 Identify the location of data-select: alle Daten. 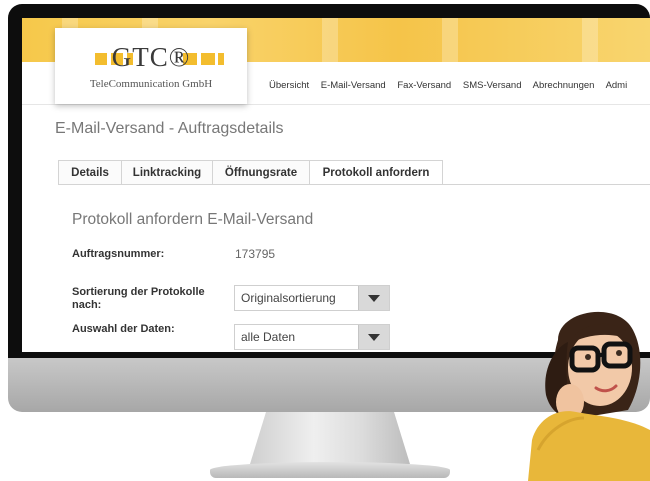
(312, 337).